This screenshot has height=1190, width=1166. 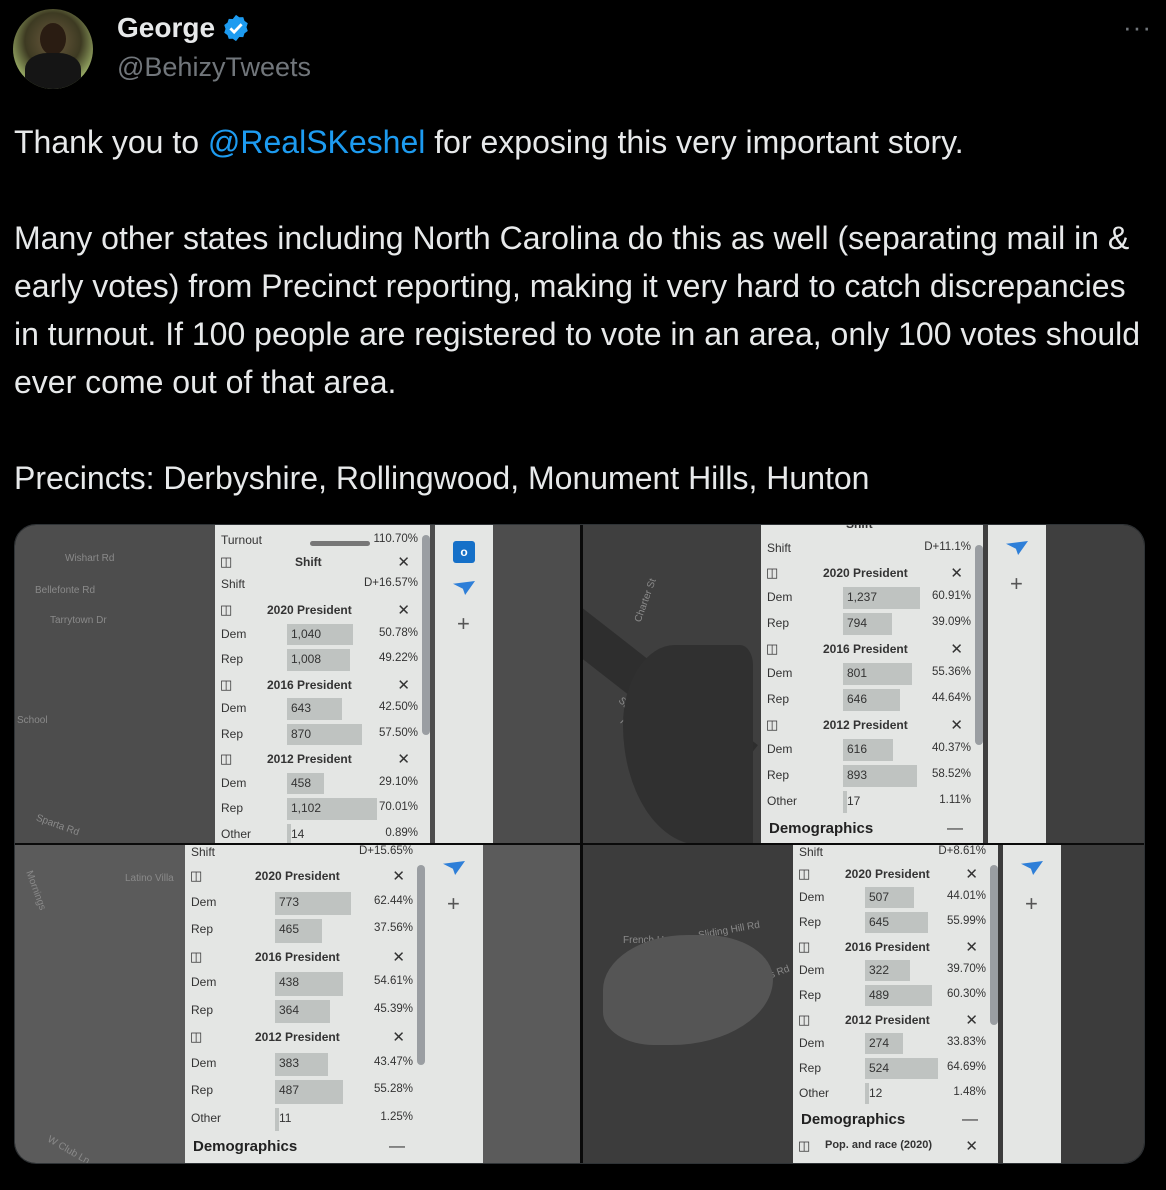 I want to click on vote-percent: 60.91%, so click(x=951, y=596).